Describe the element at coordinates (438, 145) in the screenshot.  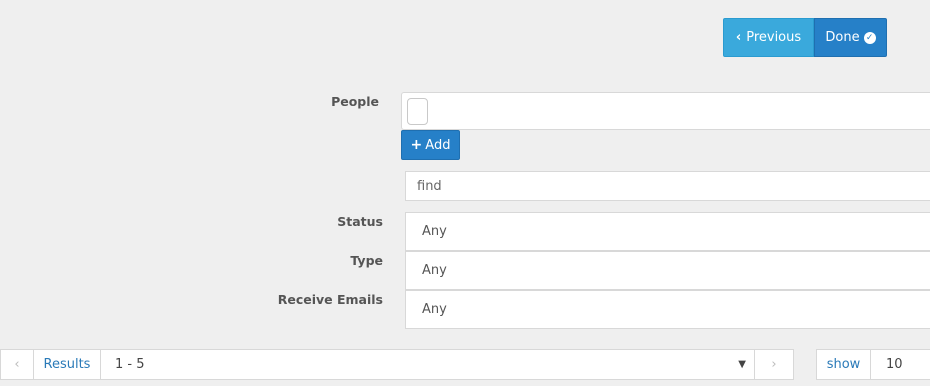
I see `add-button-label: Add` at that location.